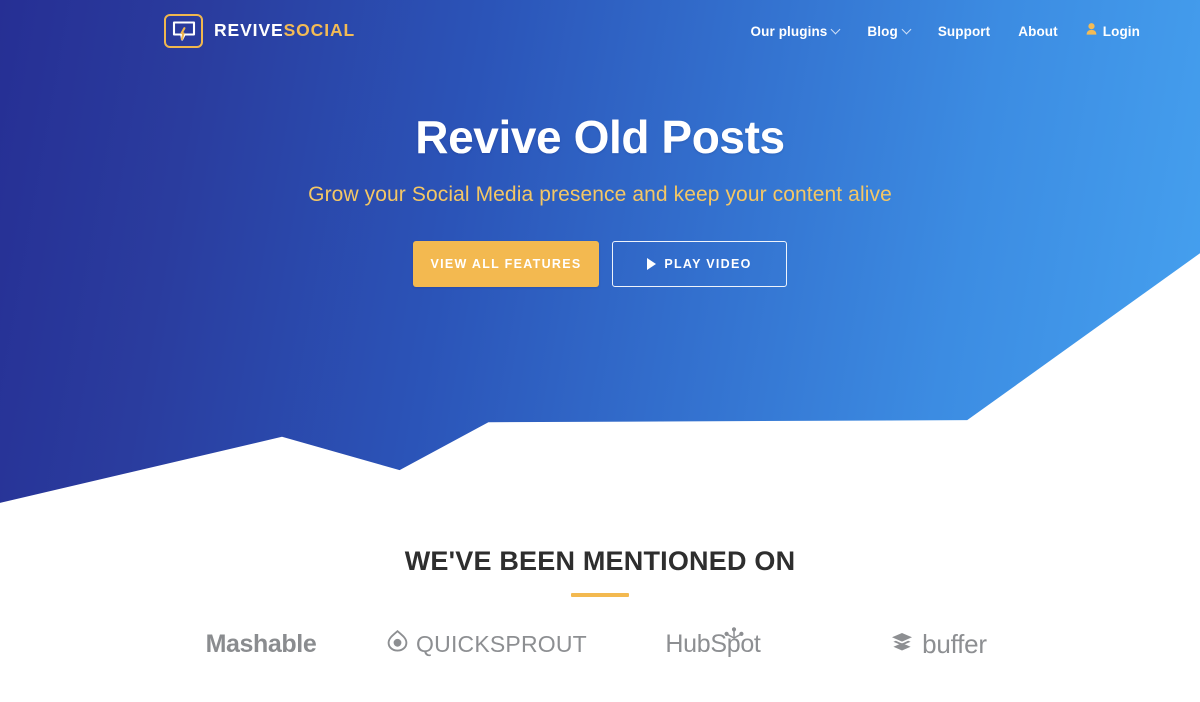 This screenshot has height=702, width=1200. What do you see at coordinates (1121, 31) in the screenshot?
I see `nav-label-login: Login` at bounding box center [1121, 31].